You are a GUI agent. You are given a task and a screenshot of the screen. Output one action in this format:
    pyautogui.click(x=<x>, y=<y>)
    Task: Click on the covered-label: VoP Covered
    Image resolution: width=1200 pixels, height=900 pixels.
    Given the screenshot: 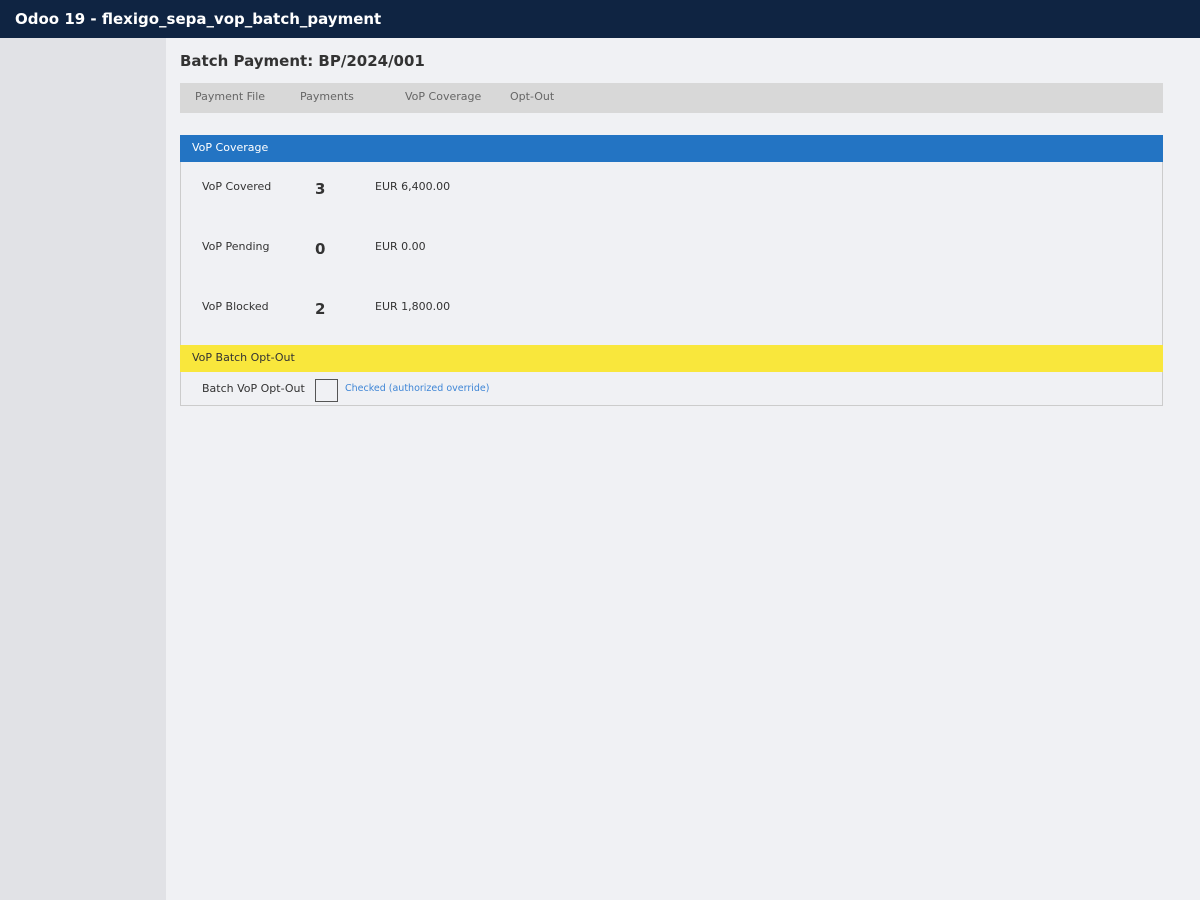 What is the action you would take?
    pyautogui.click(x=237, y=186)
    